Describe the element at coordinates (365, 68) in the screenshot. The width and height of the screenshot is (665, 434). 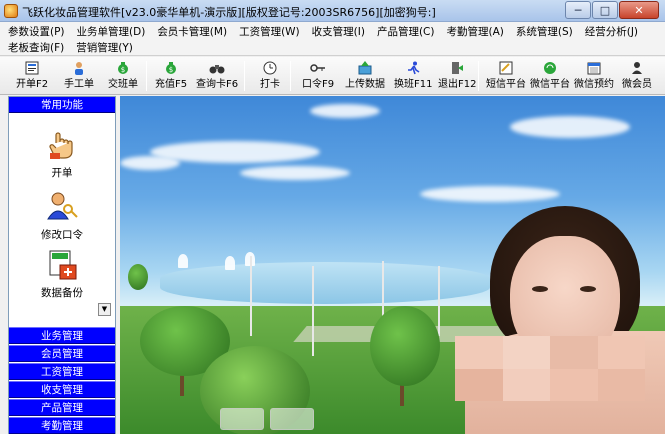
I see `upload-icon` at that location.